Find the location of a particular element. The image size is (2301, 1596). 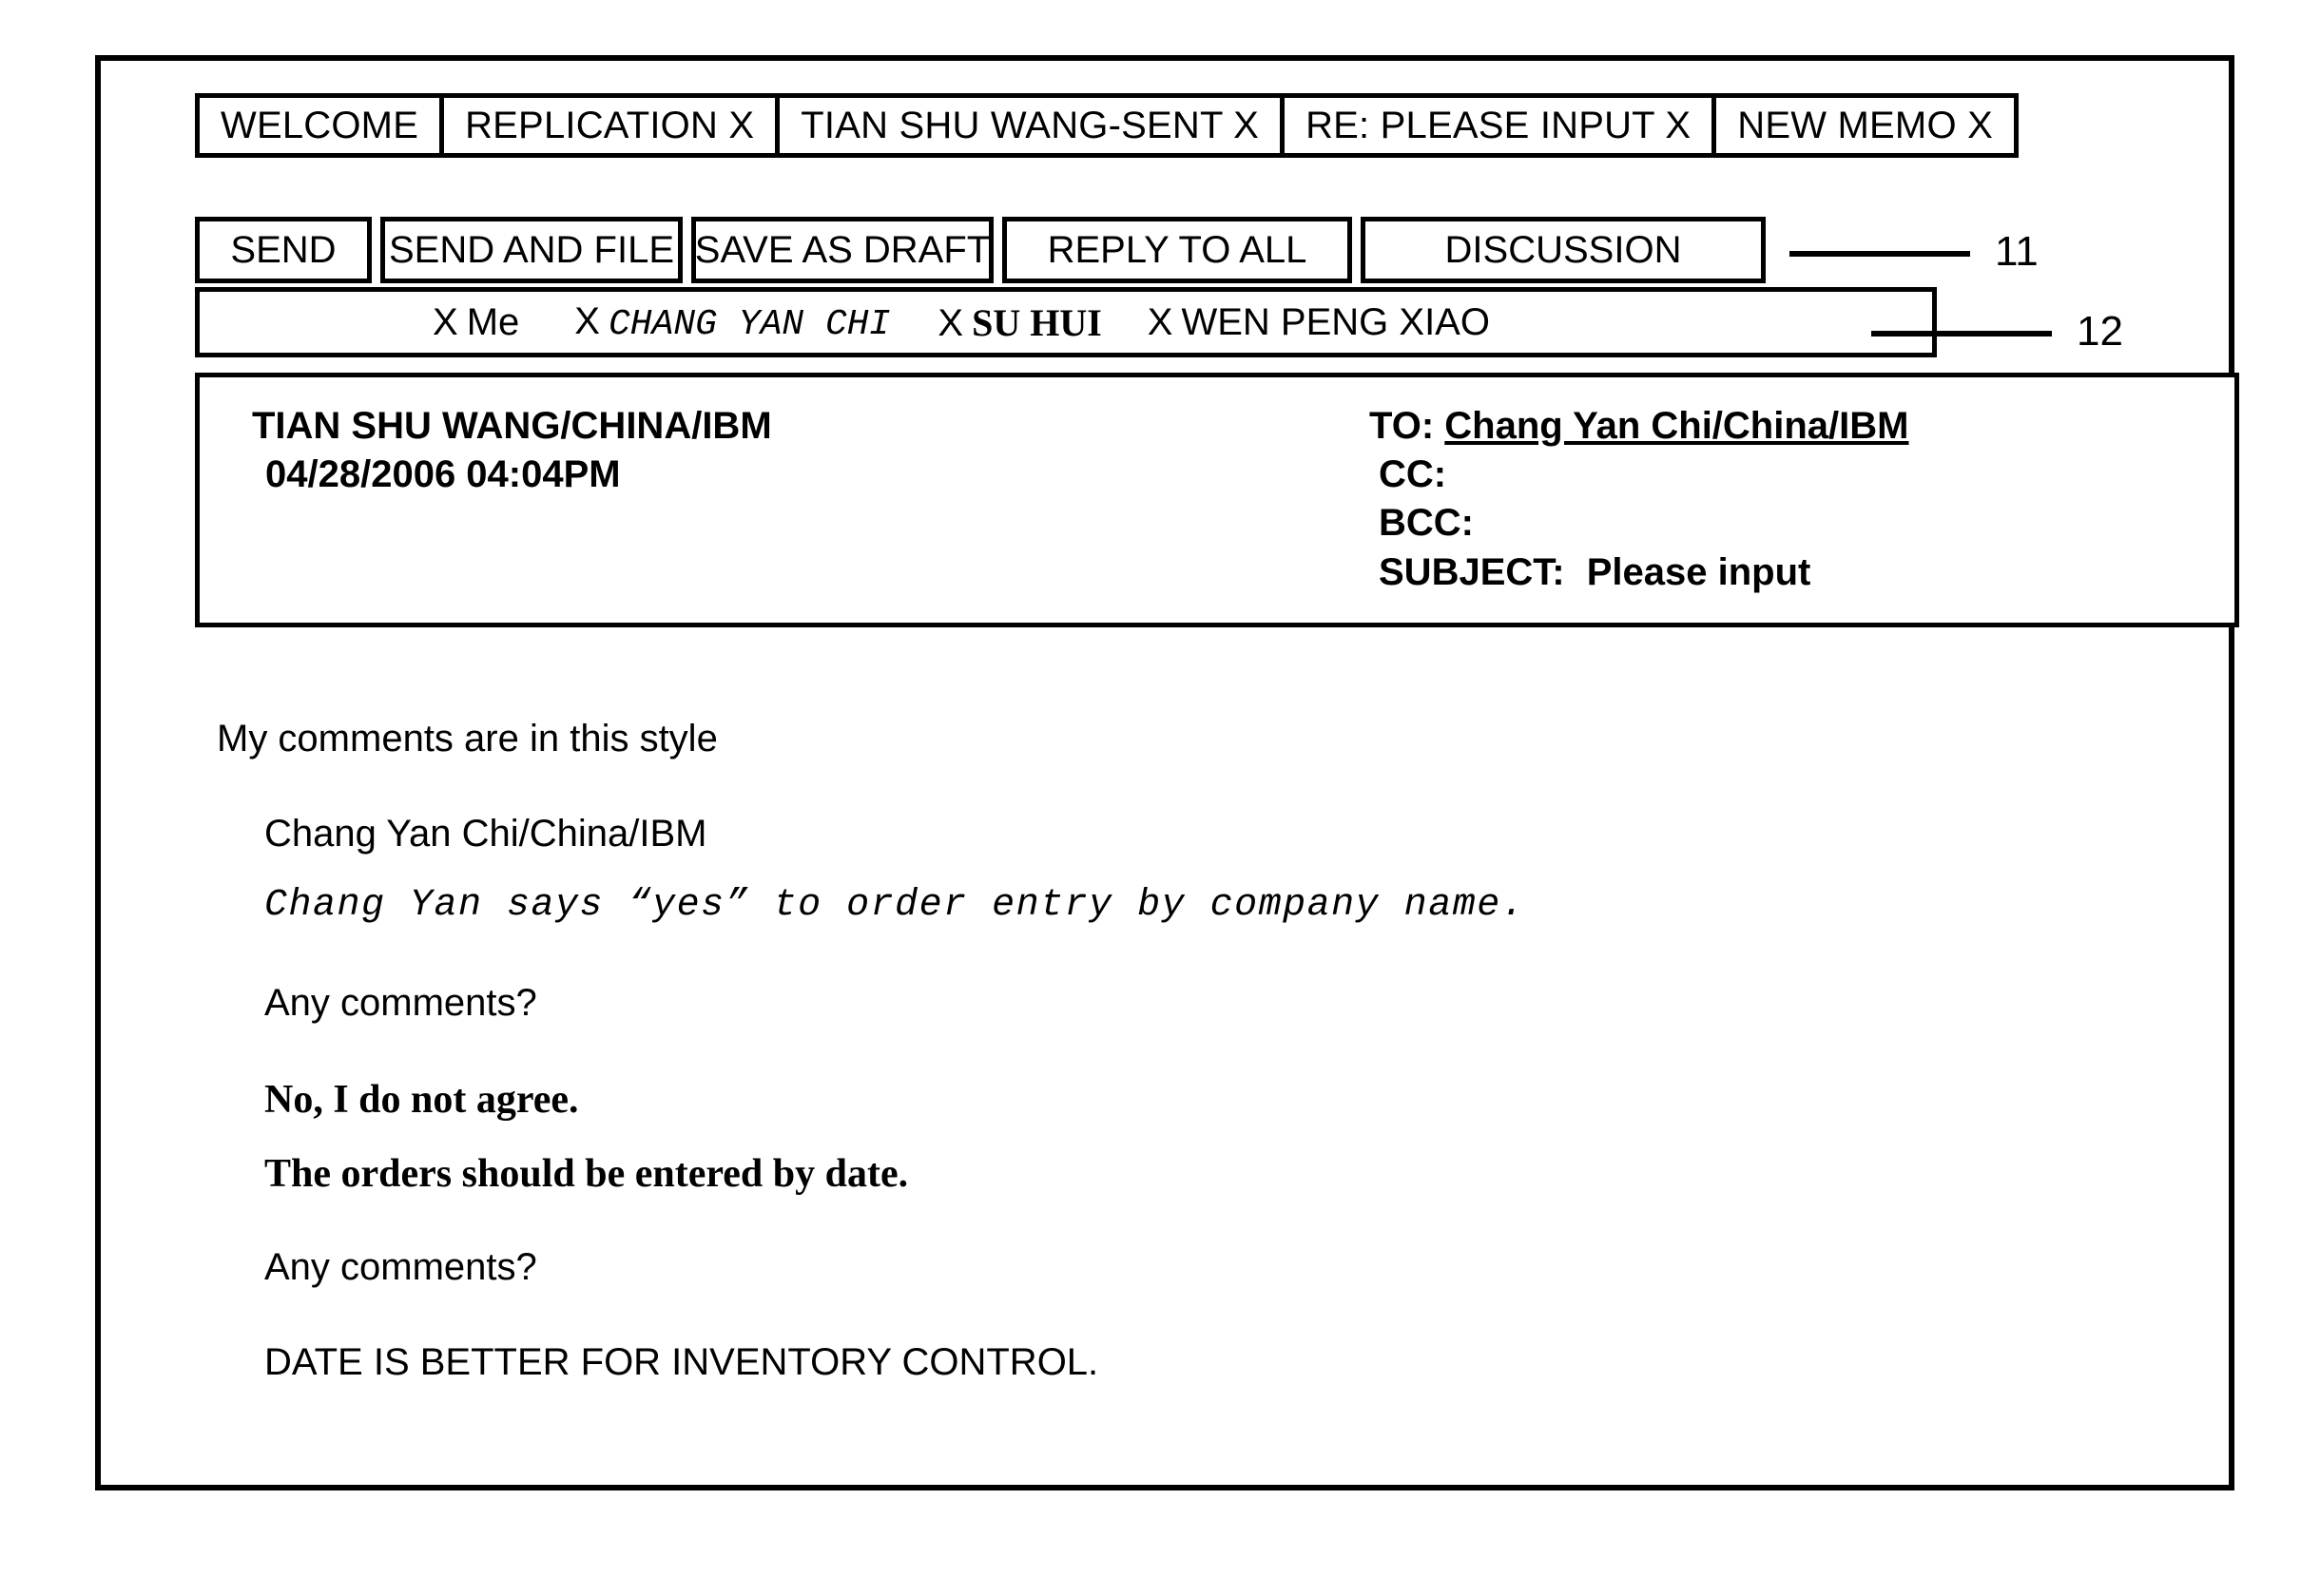

tab-label: NEW MEMO X is located at coordinates (1865, 125).